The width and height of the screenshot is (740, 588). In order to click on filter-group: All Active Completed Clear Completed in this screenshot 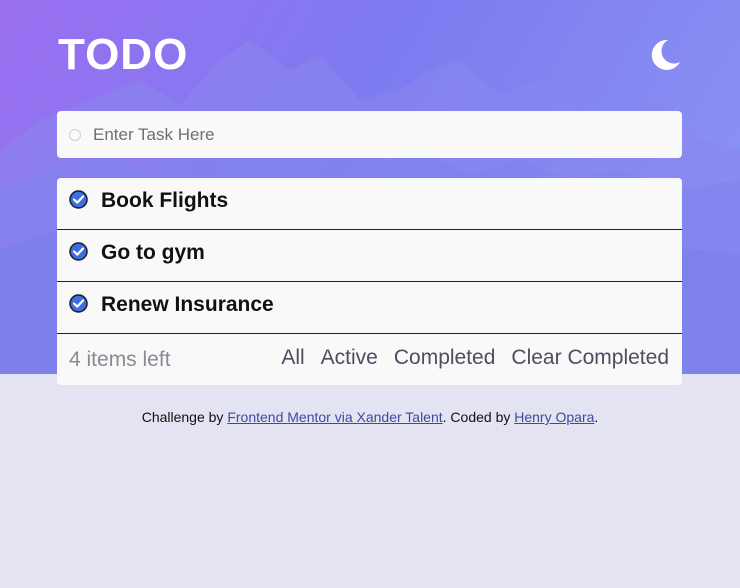, I will do `click(475, 358)`.